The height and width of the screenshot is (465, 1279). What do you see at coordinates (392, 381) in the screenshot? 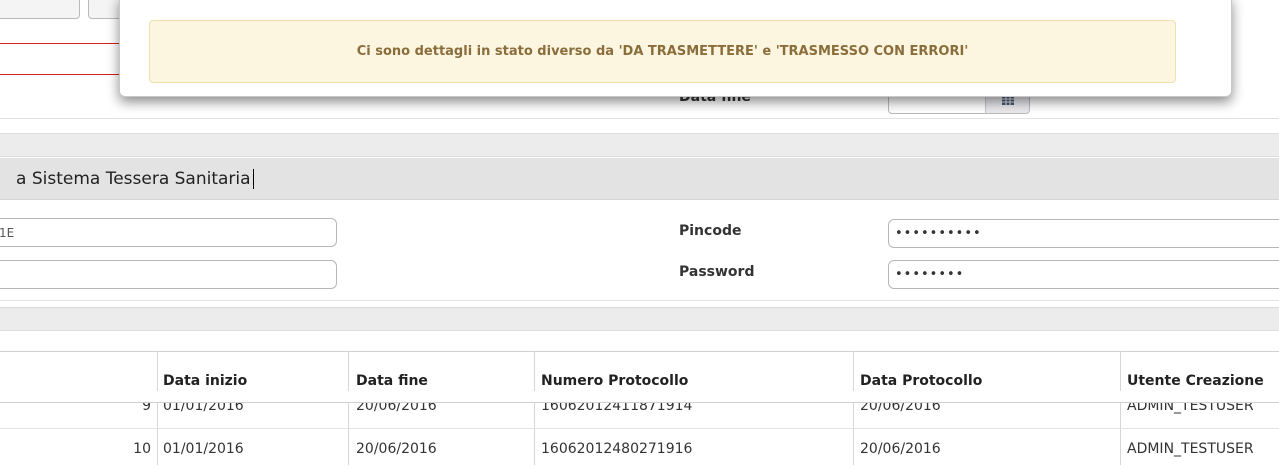
I see `header-data-fine: Data fine` at bounding box center [392, 381].